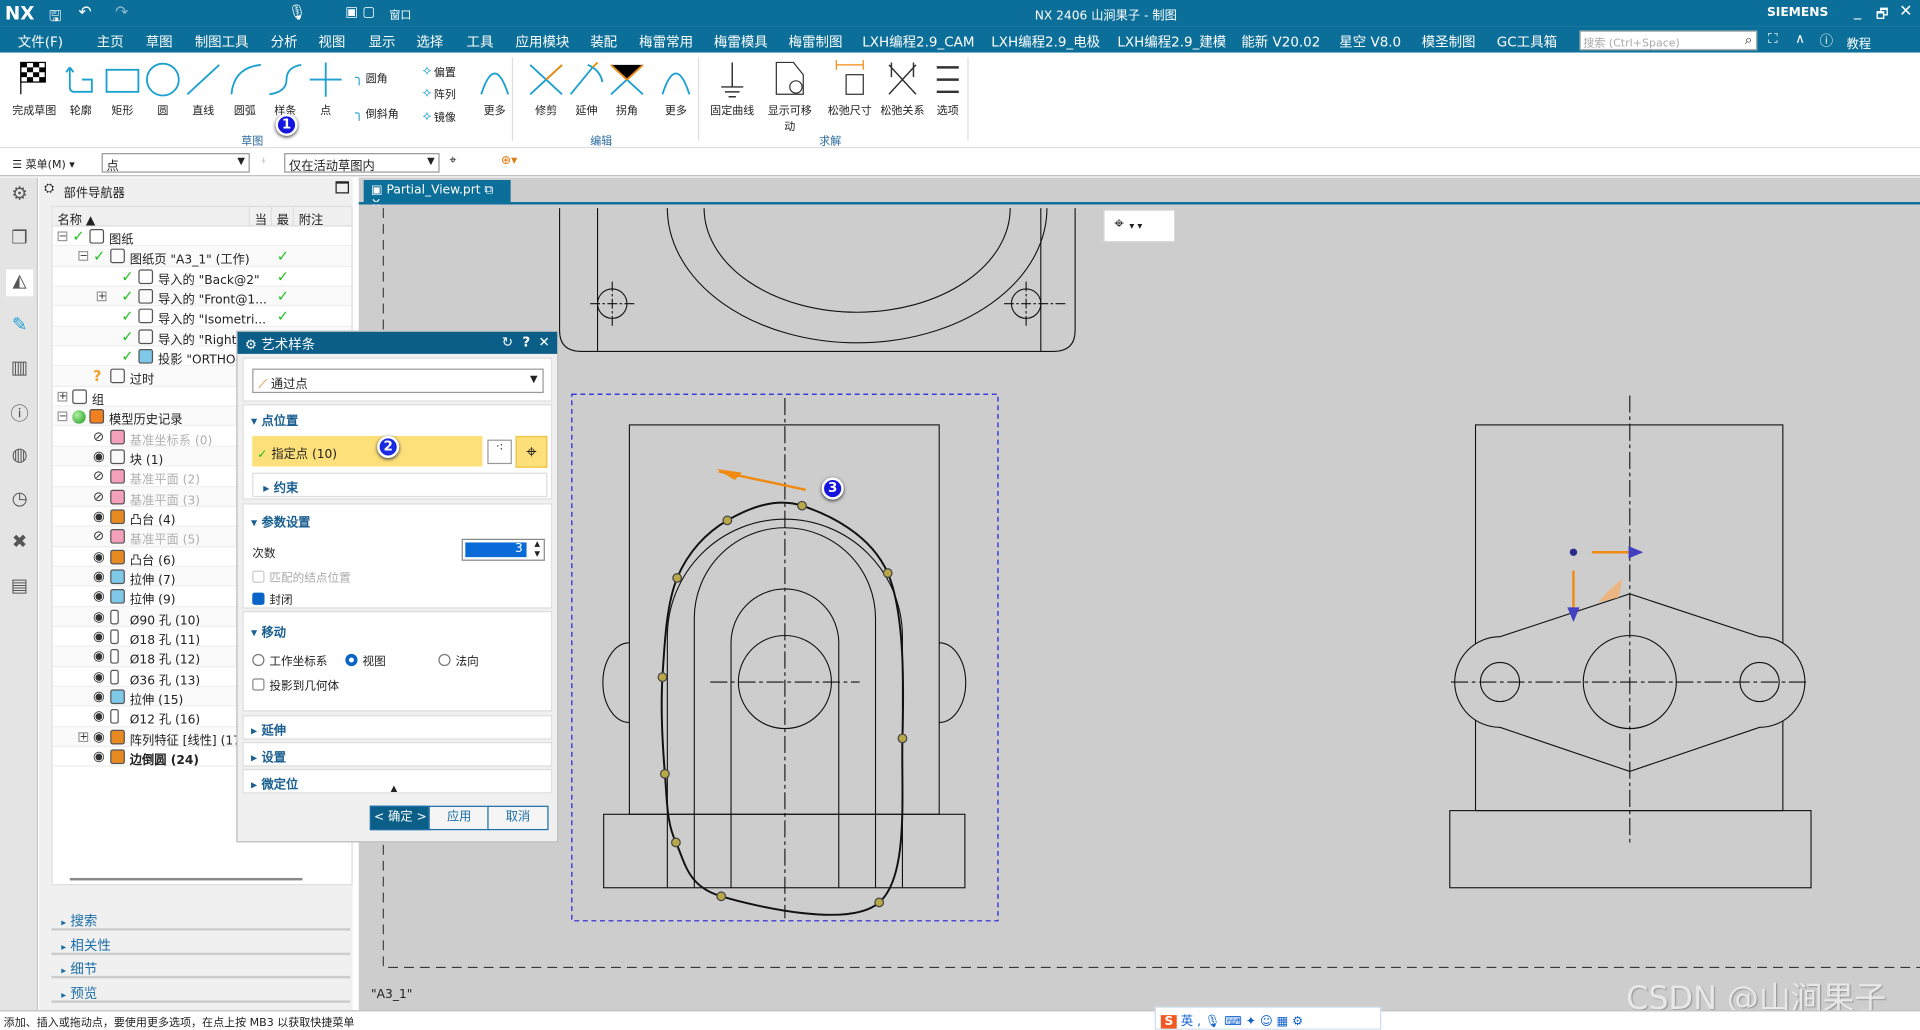 The image size is (1920, 1030). I want to click on tab-1: 主页, so click(110, 42).